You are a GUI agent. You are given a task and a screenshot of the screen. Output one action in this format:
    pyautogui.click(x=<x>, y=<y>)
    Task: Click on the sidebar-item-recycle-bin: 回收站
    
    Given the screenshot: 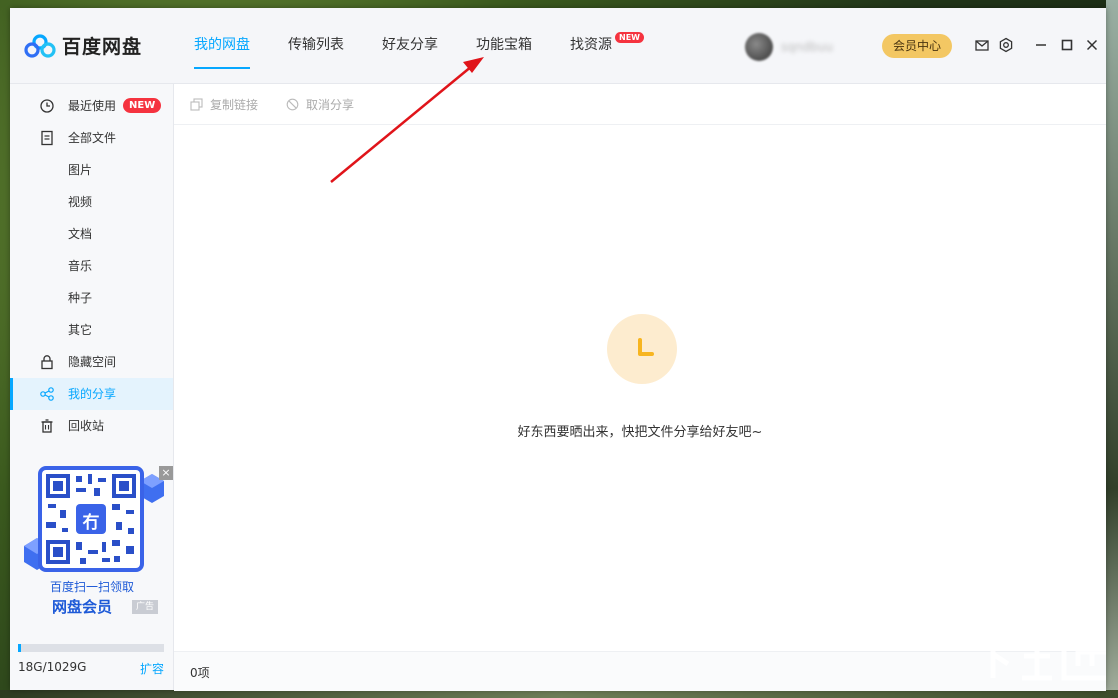 What is the action you would take?
    pyautogui.click(x=91, y=426)
    